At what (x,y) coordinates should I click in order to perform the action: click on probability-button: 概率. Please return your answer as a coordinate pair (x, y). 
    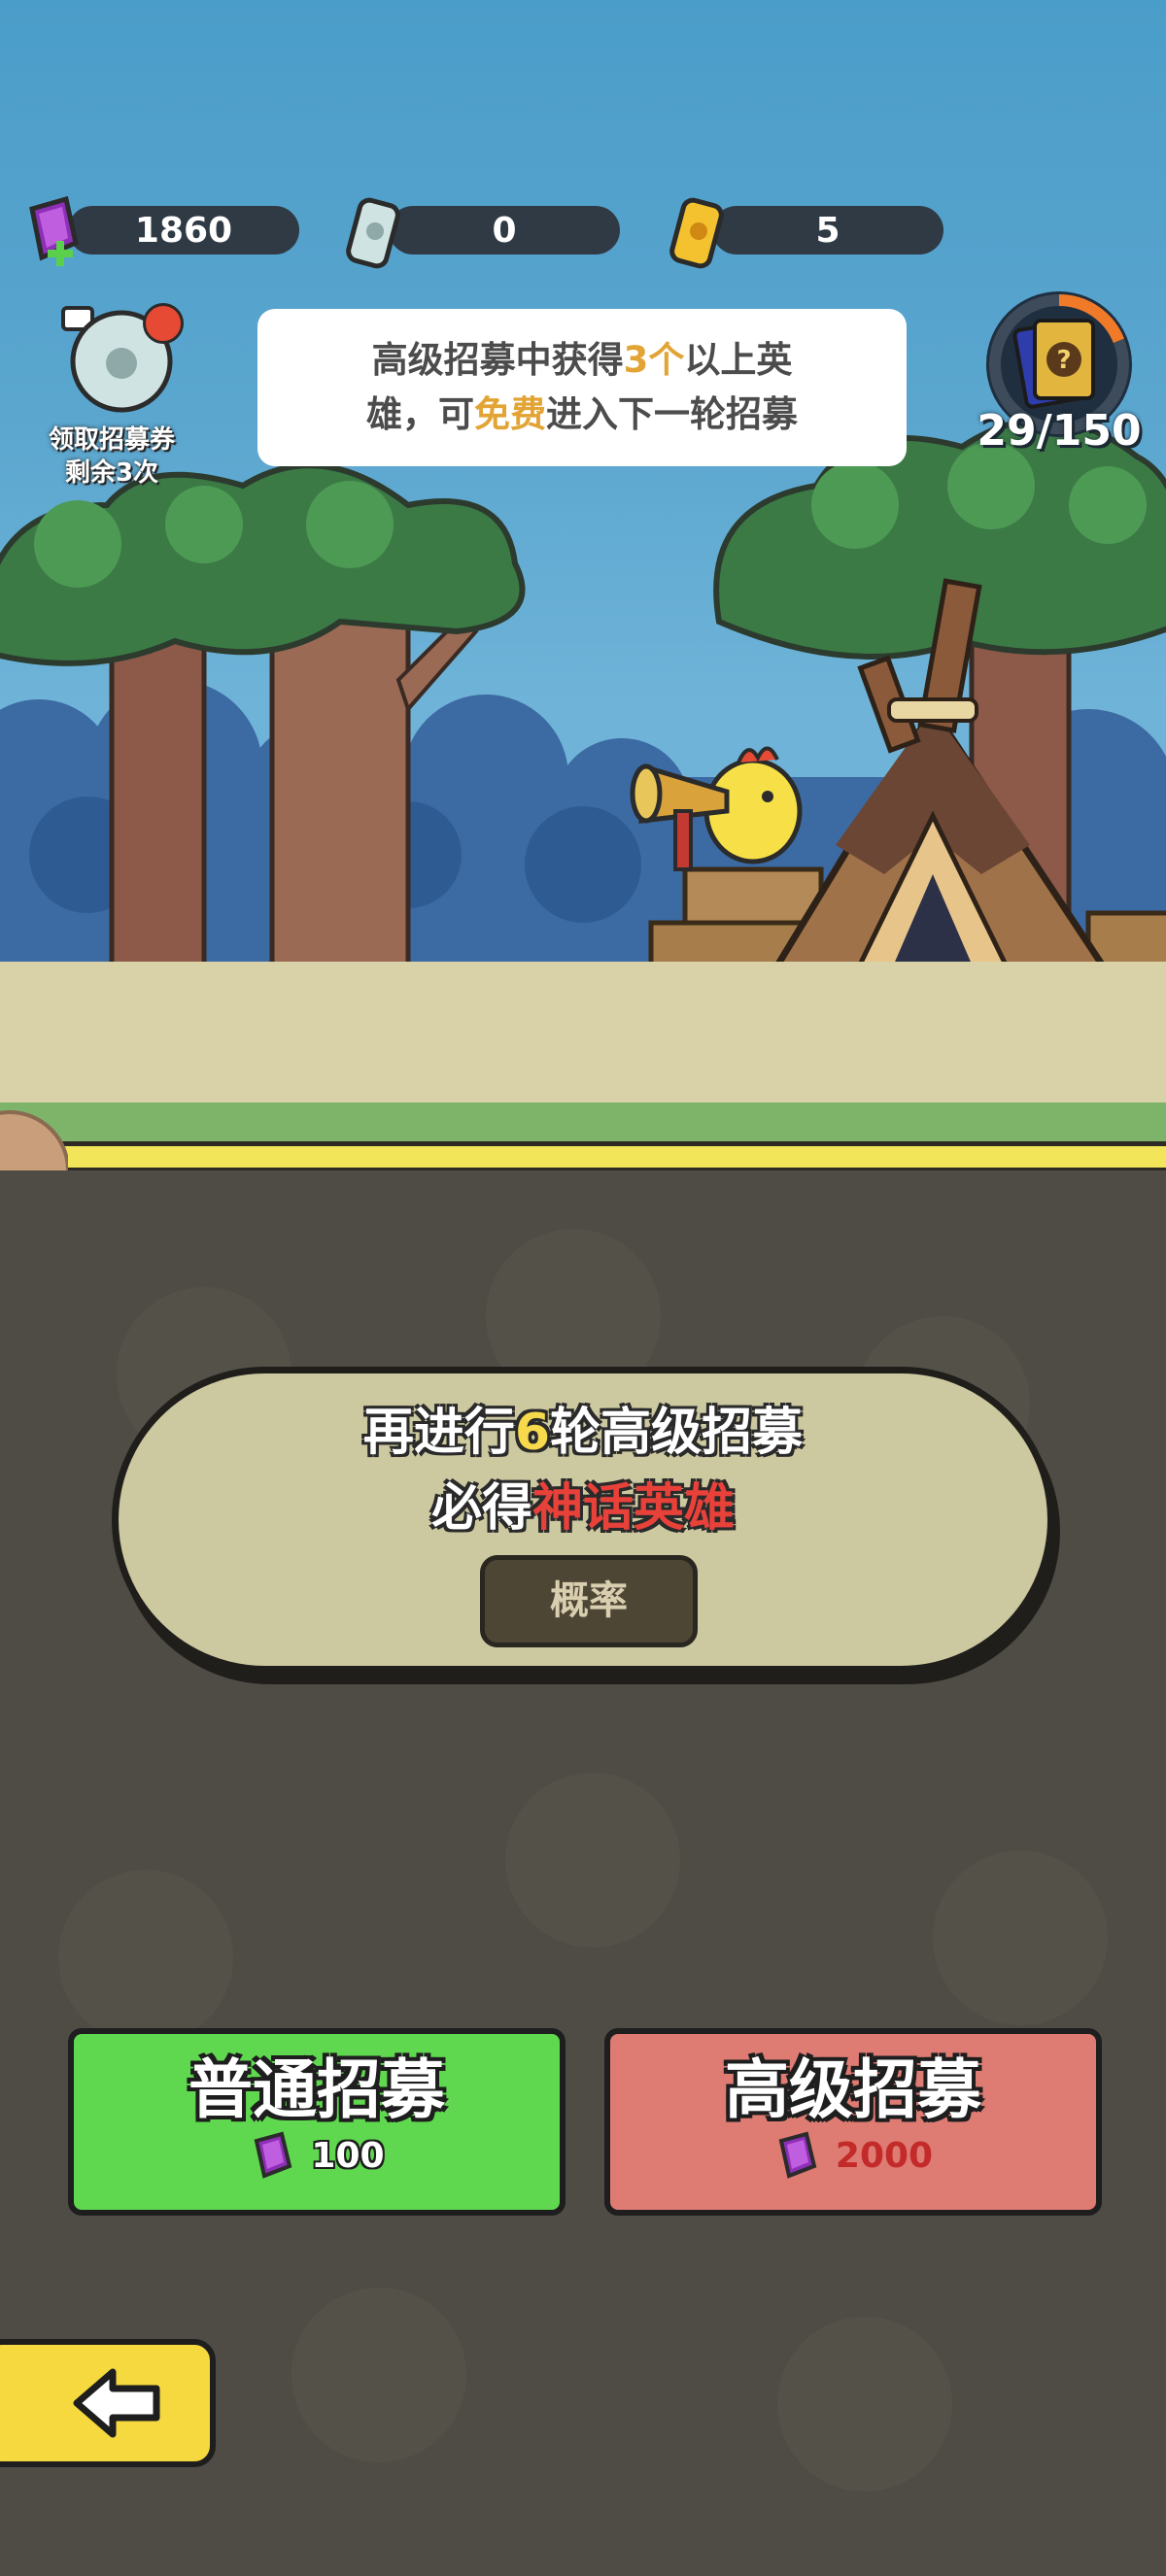
    Looking at the image, I should click on (589, 1601).